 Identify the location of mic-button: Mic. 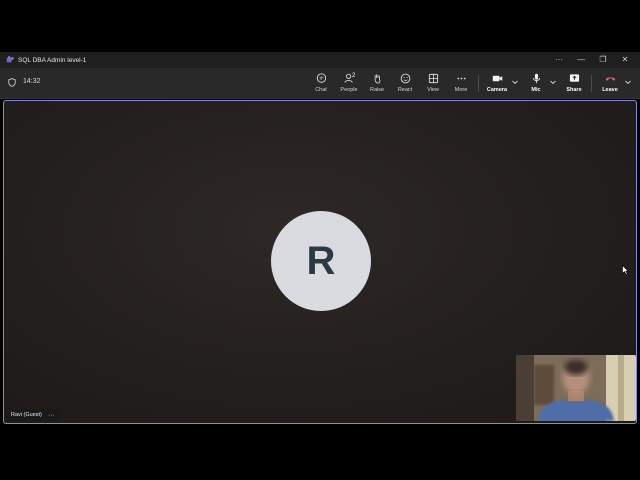
(536, 83).